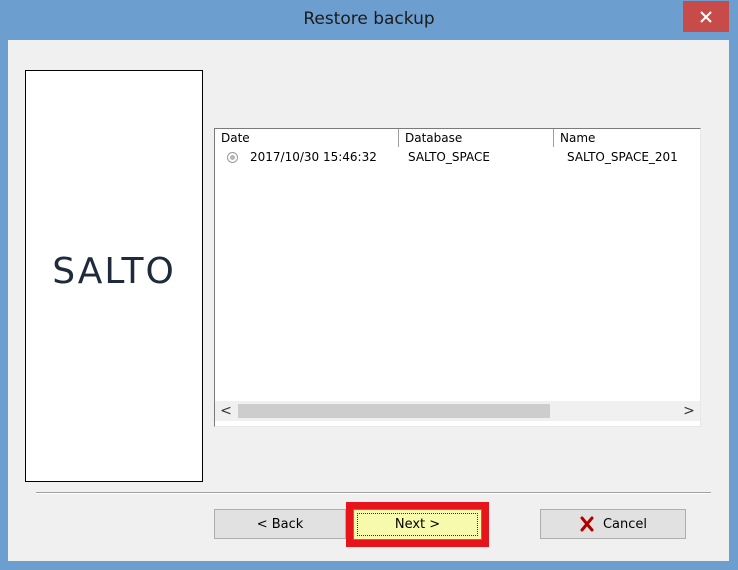  I want to click on close-button, so click(706, 16).